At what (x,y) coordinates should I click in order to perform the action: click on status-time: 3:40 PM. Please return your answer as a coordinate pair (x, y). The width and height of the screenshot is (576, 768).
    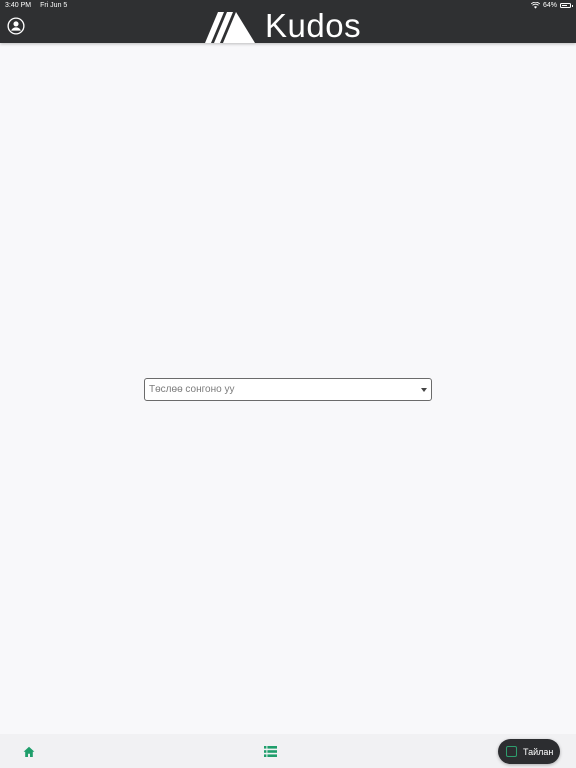
    Looking at the image, I should click on (18, 5).